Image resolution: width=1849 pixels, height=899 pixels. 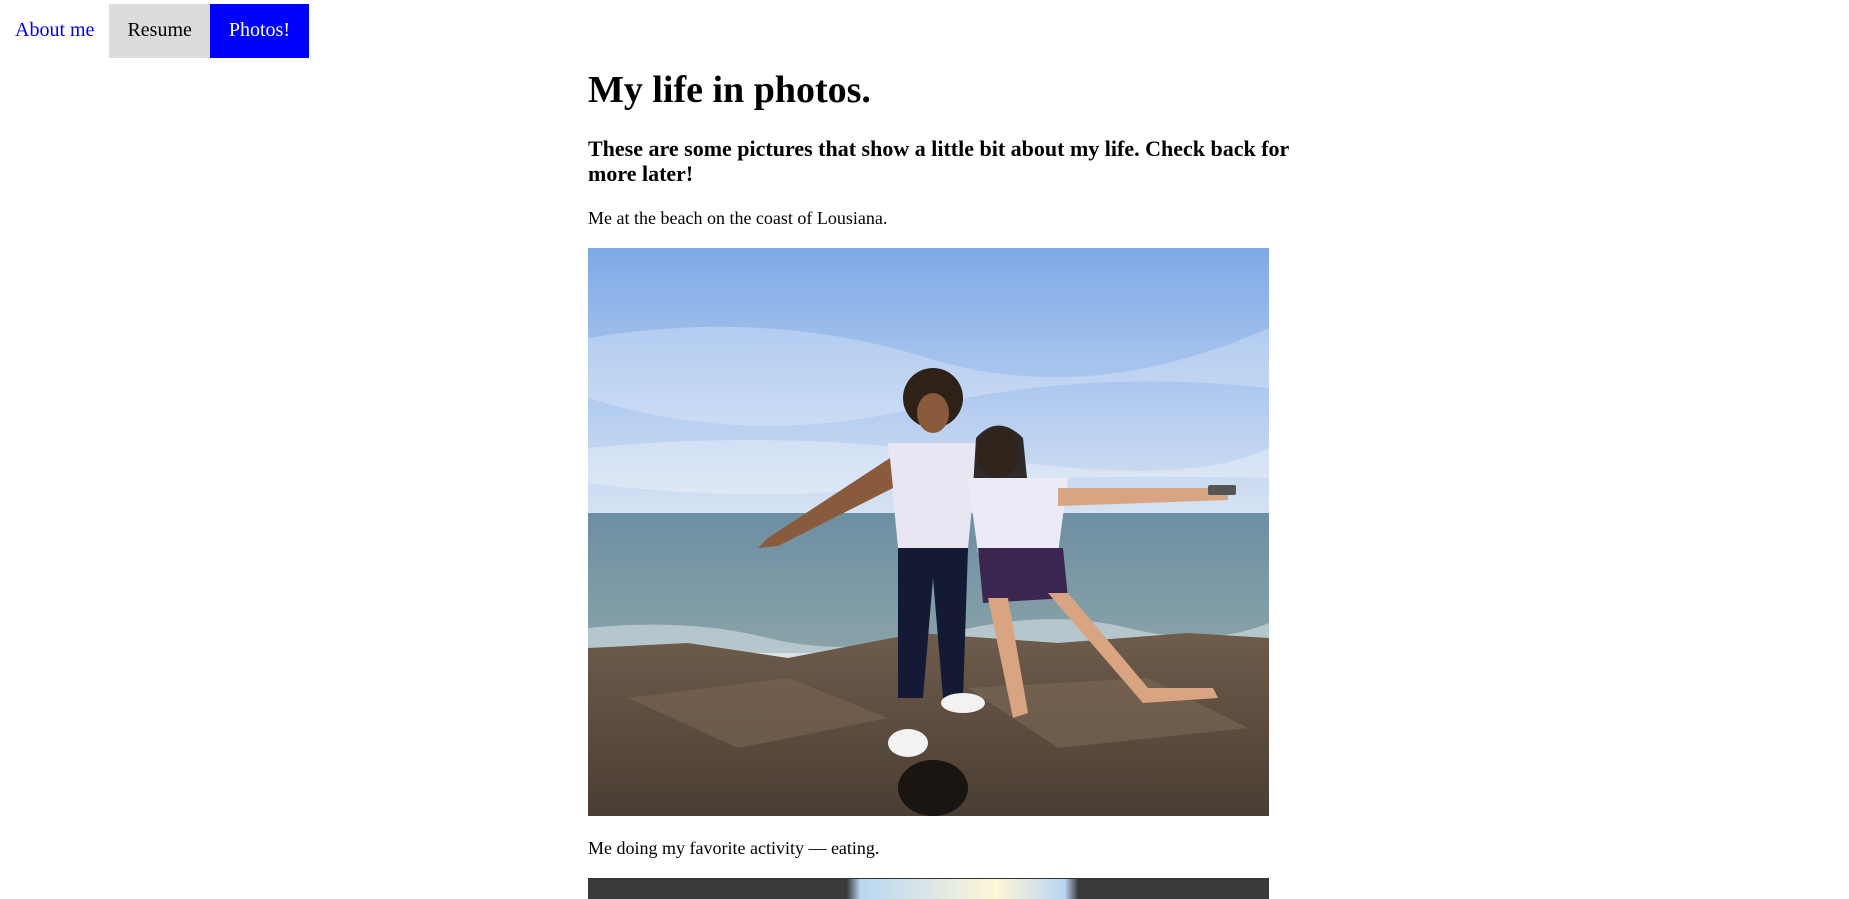 What do you see at coordinates (259, 31) in the screenshot?
I see `nav-photos-link: Photos!` at bounding box center [259, 31].